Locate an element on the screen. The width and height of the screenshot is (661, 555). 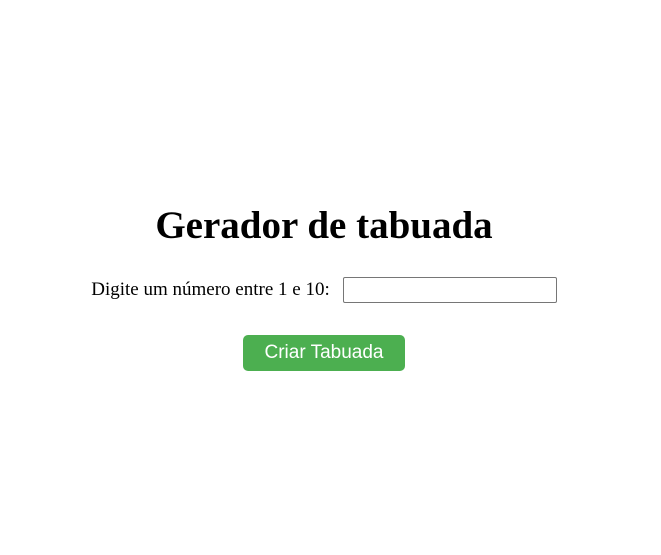
number-form-row: Digite um número entre 1 e 10: is located at coordinates (324, 290).